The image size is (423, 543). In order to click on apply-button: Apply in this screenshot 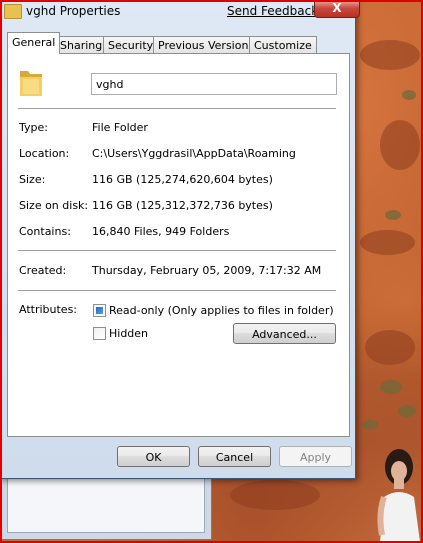, I will do `click(315, 456)`.